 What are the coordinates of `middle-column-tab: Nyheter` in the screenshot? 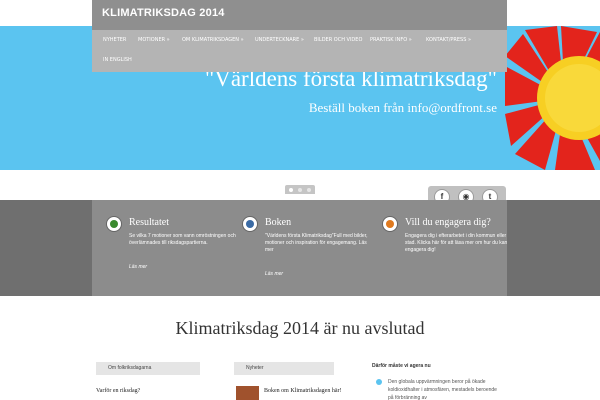 It's located at (284, 368).